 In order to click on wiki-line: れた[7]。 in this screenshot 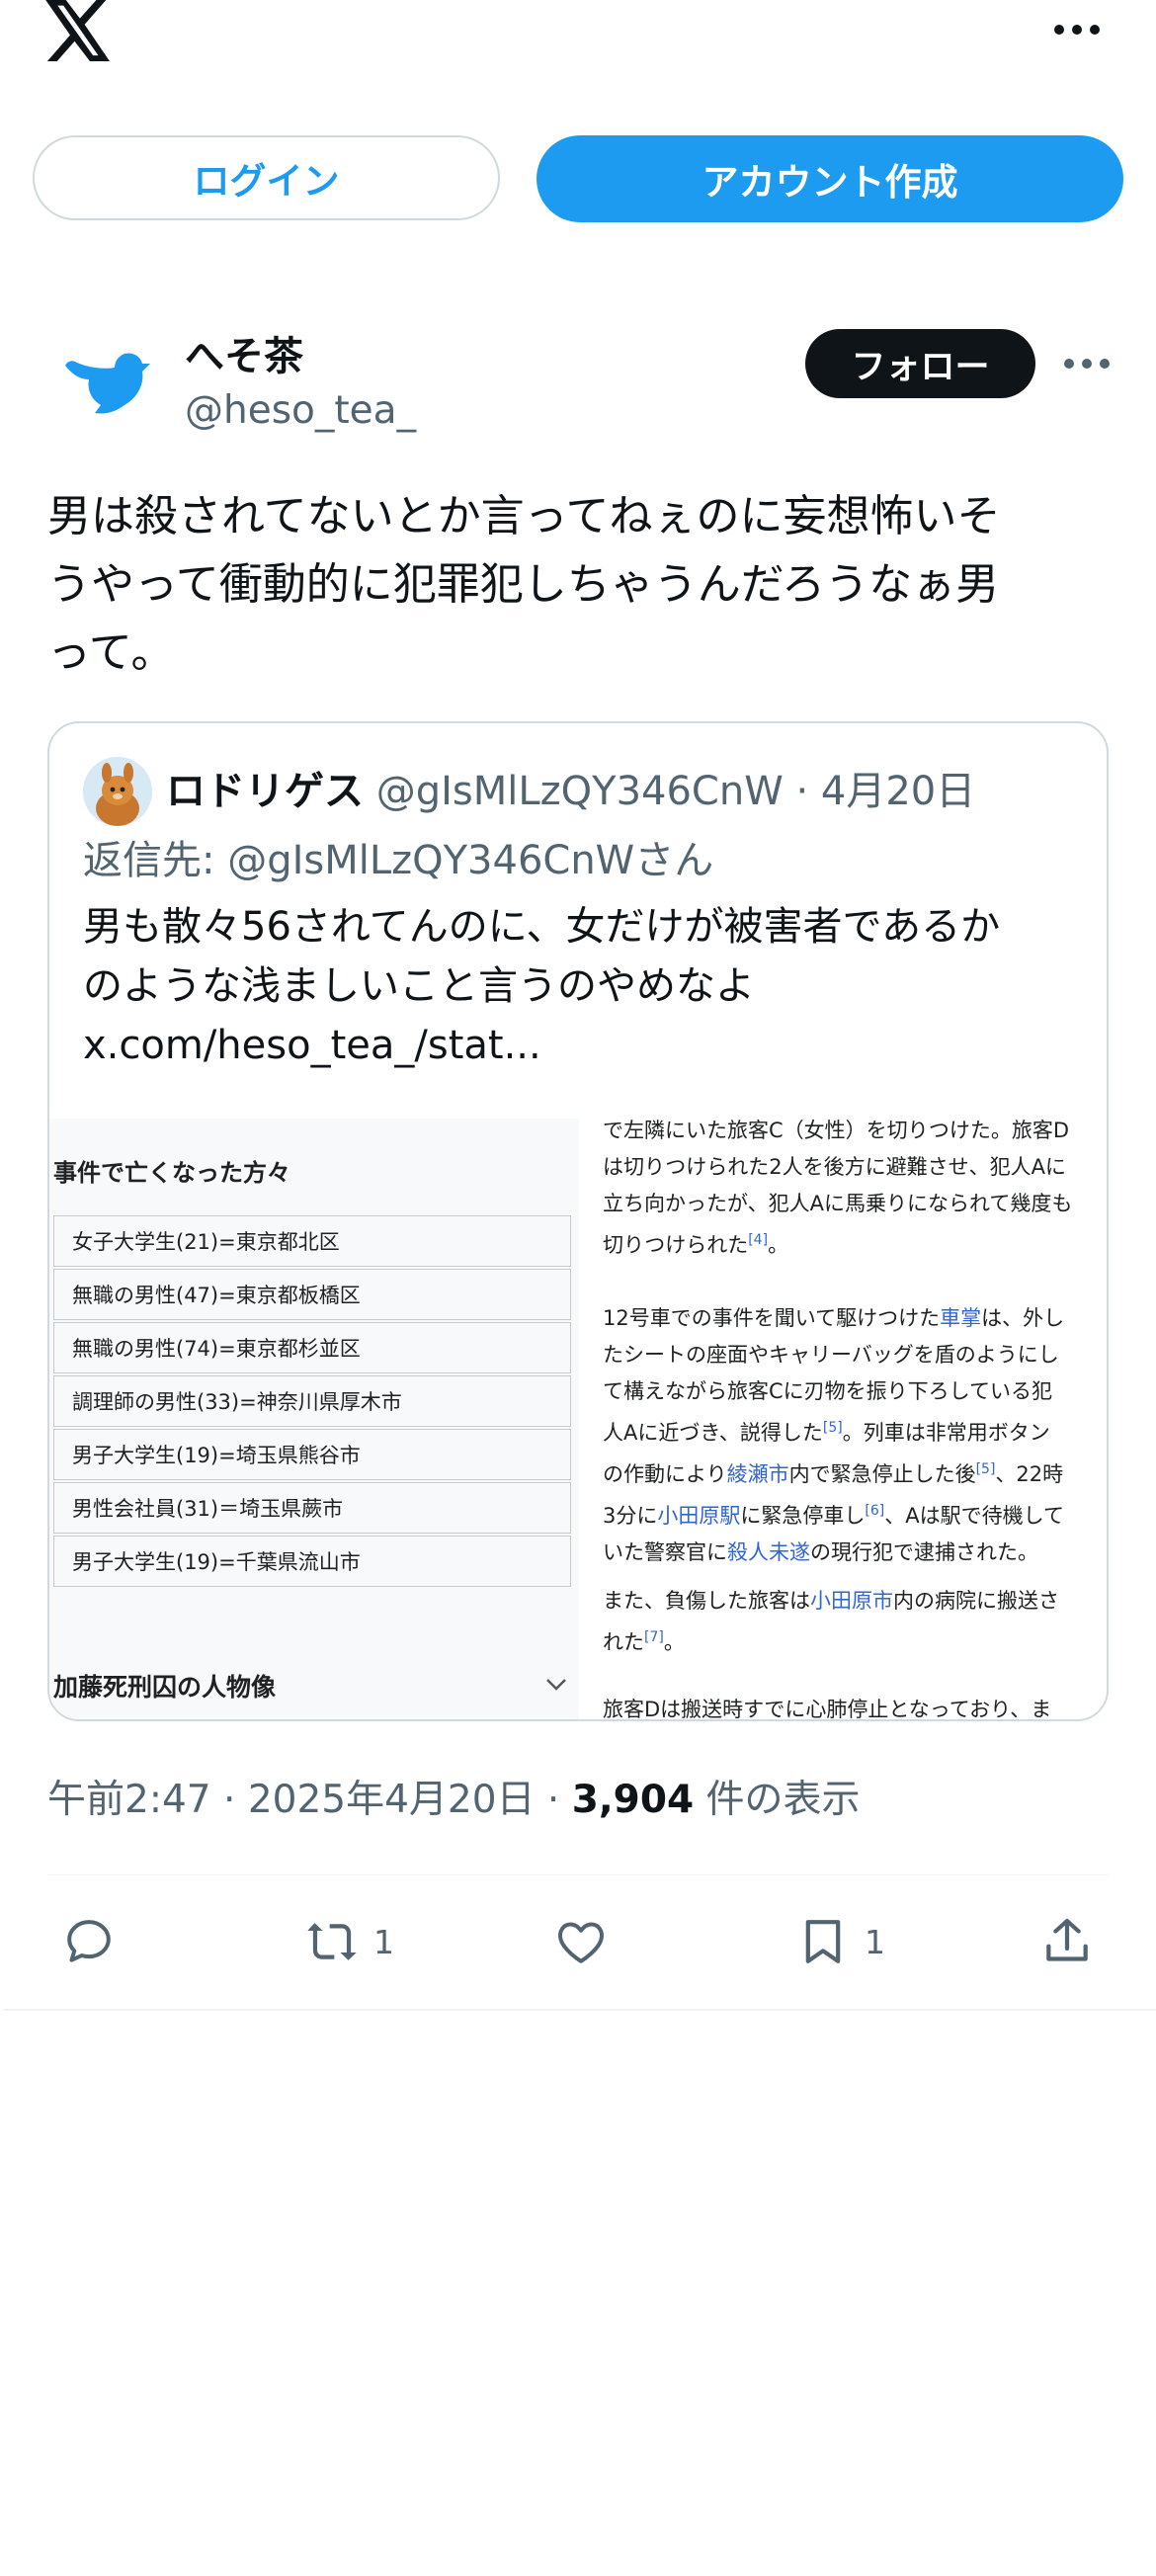, I will do `click(644, 1641)`.